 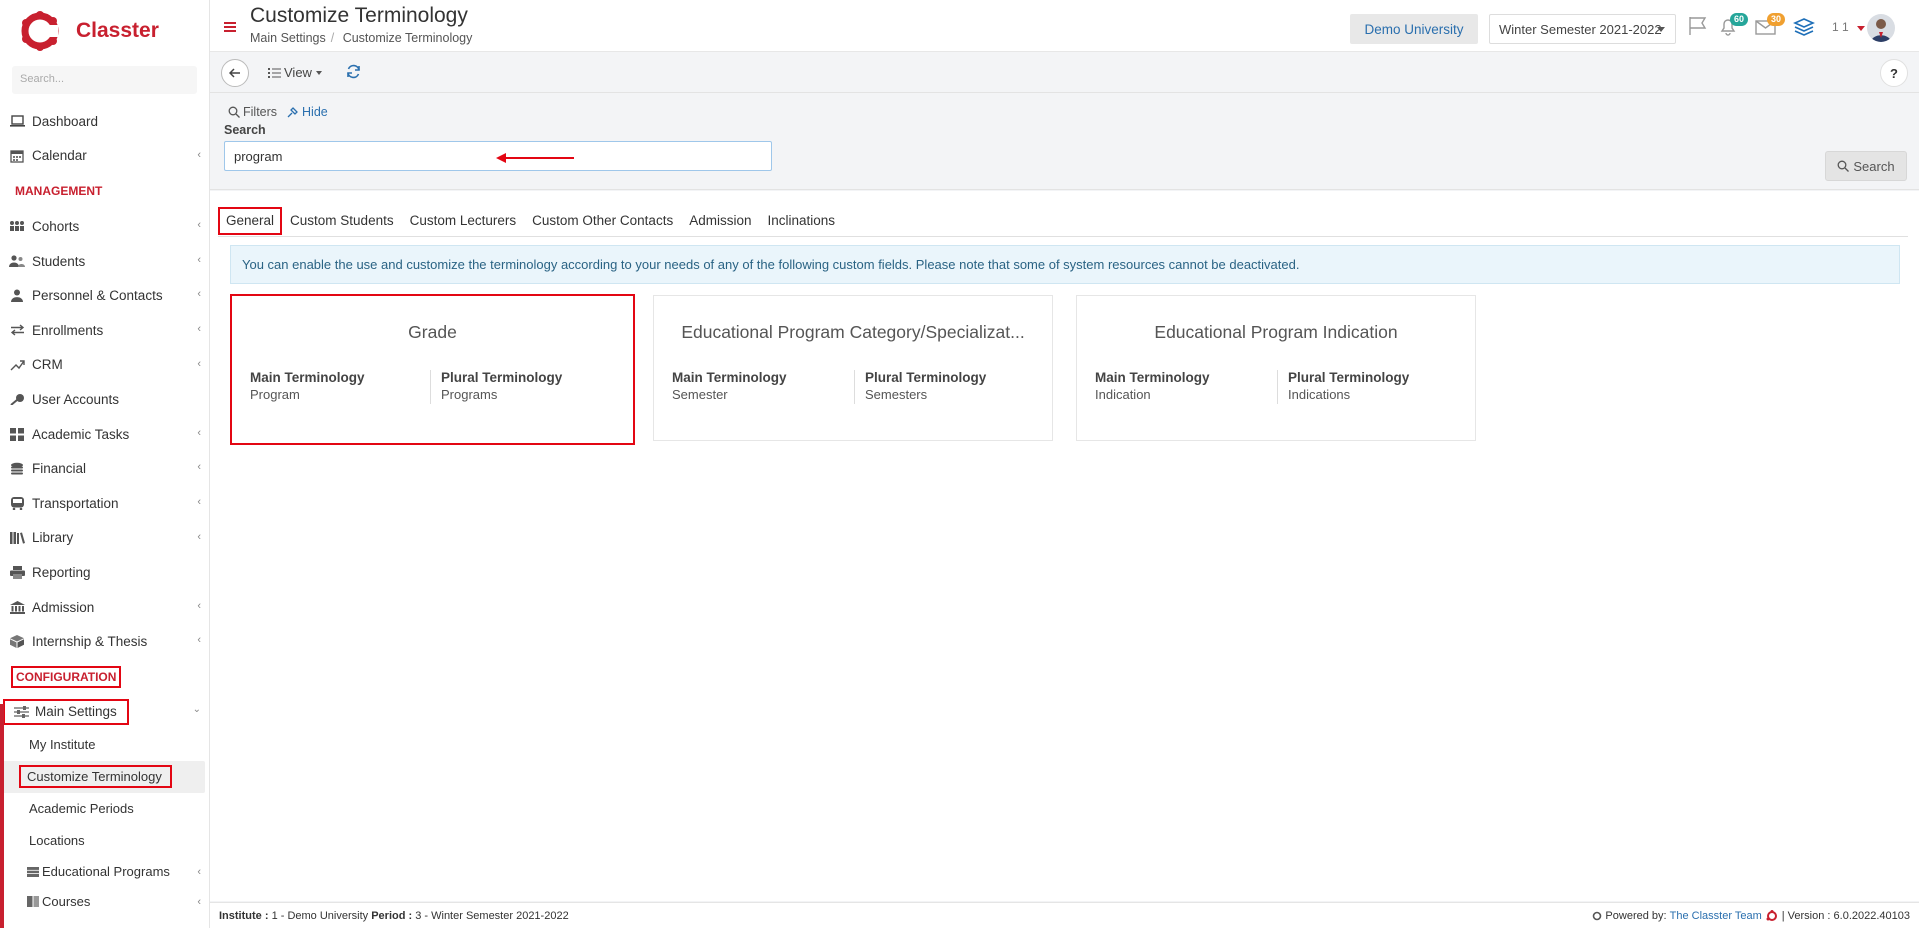 I want to click on sidebar-item-label: Dashboard, so click(x=65, y=121).